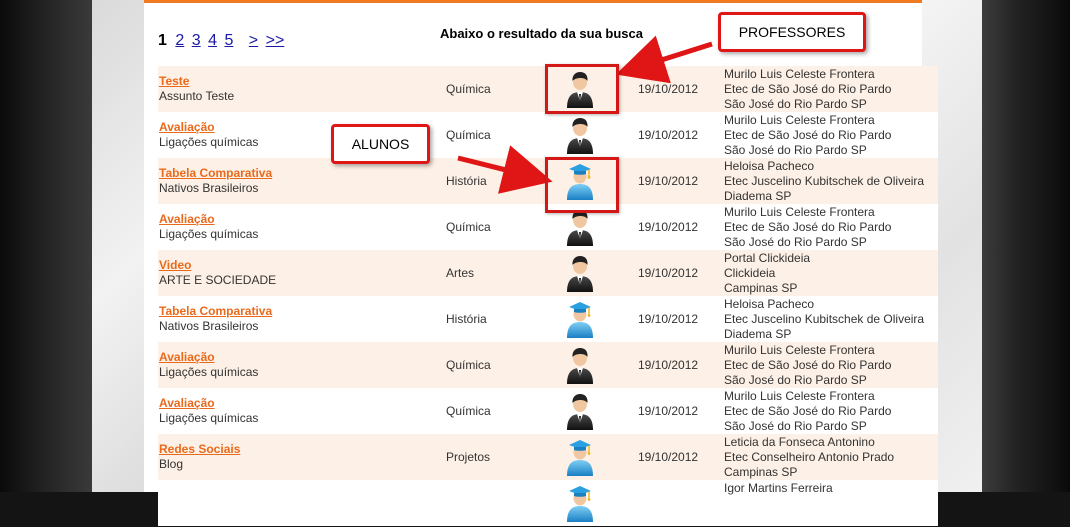 Image resolution: width=1070 pixels, height=527 pixels. Describe the element at coordinates (799, 442) in the screenshot. I see `author-name: Leticia da Fonseca Antonino` at that location.